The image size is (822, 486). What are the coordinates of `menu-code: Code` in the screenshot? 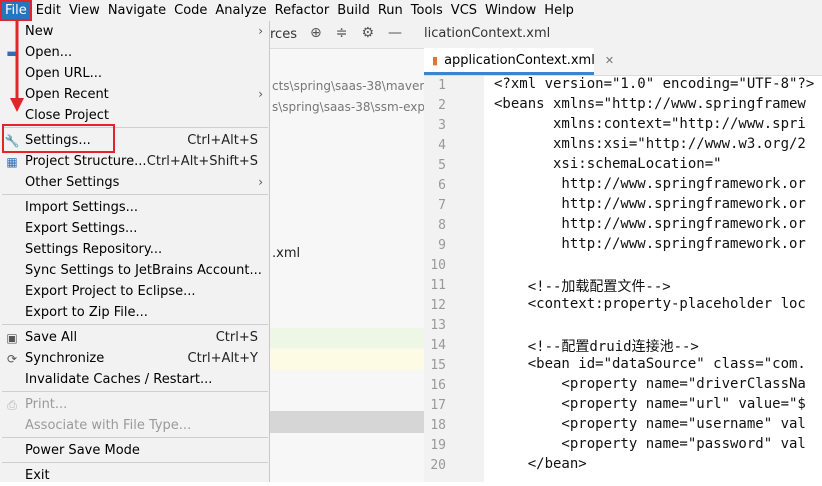 It's located at (190, 10).